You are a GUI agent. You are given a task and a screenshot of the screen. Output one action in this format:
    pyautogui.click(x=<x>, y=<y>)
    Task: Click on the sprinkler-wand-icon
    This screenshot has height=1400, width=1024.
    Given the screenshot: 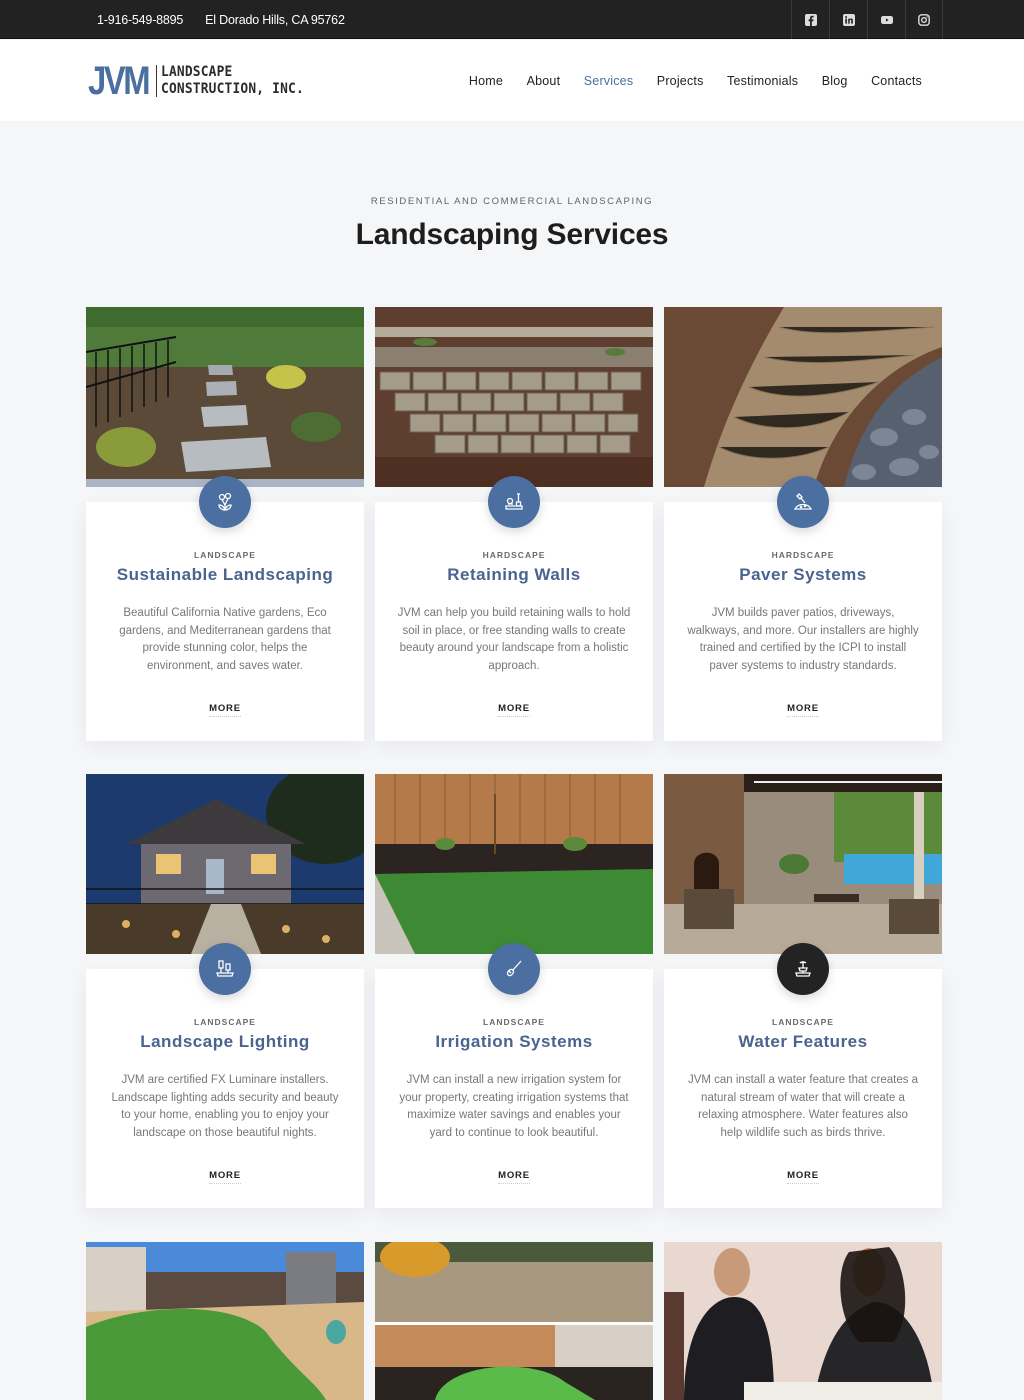 What is the action you would take?
    pyautogui.click(x=514, y=968)
    